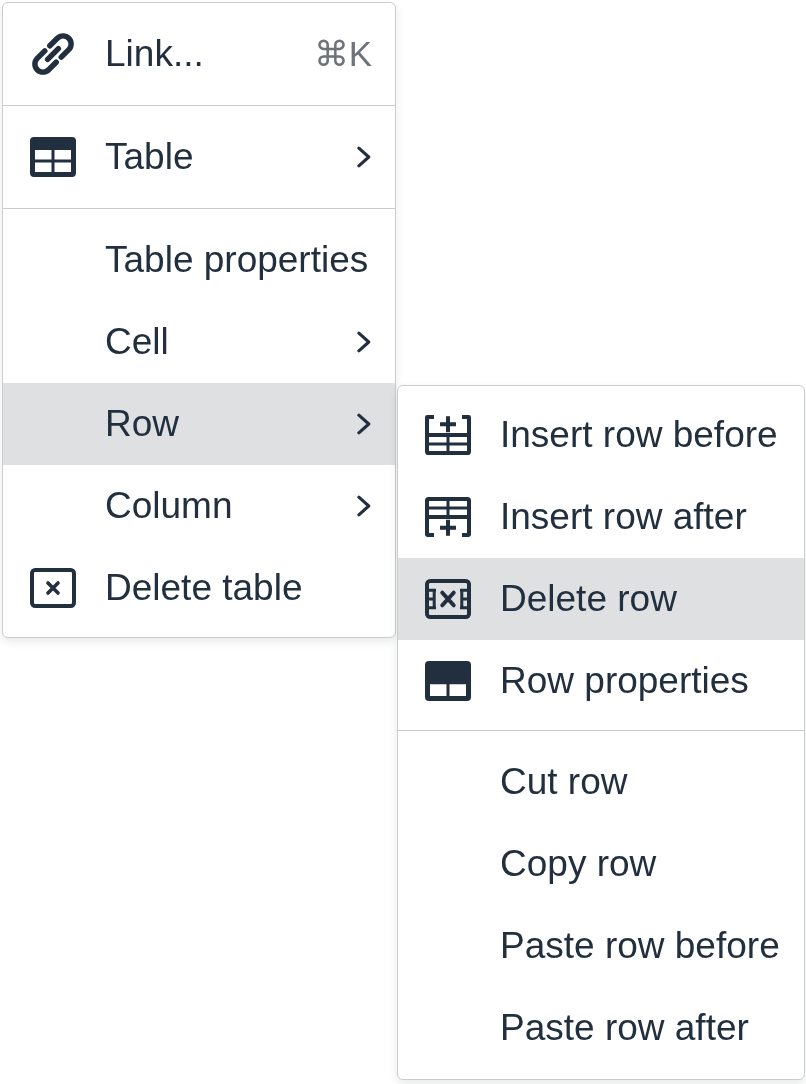  What do you see at coordinates (199, 157) in the screenshot?
I see `menu-item: Table` at bounding box center [199, 157].